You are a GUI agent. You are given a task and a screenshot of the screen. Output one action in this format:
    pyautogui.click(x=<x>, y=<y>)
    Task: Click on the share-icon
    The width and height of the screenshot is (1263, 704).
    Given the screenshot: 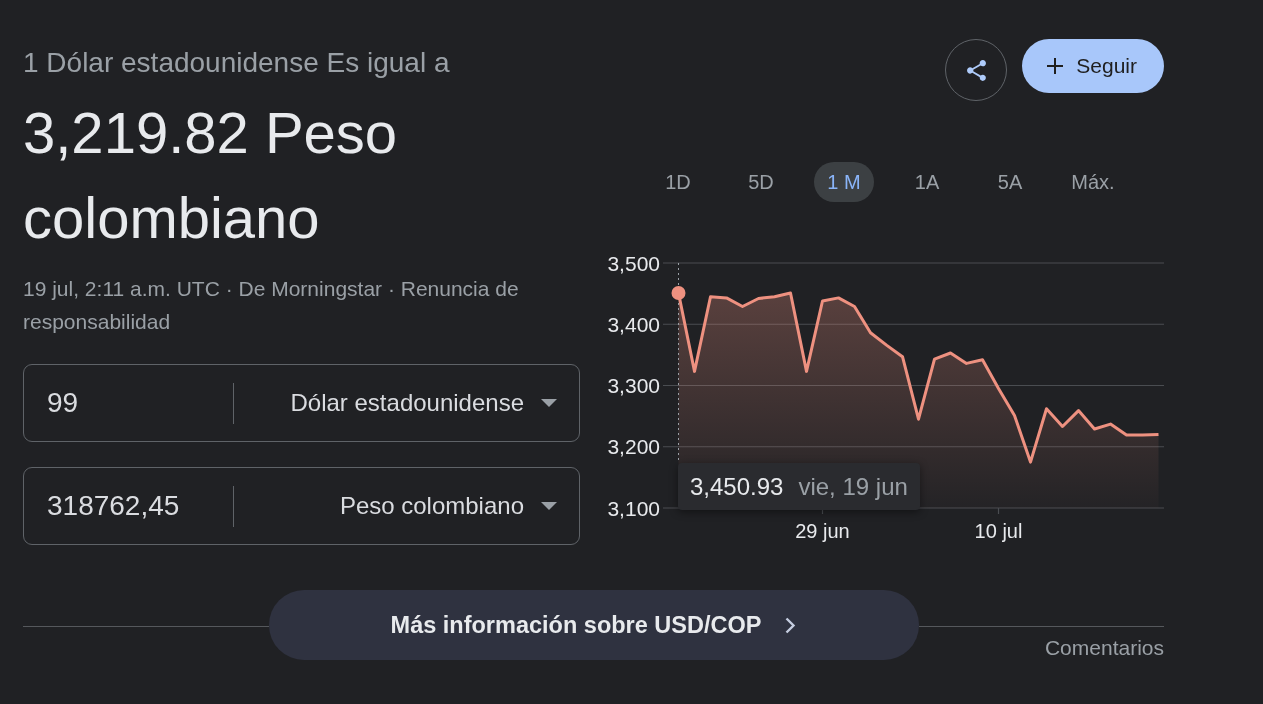 What is the action you would take?
    pyautogui.click(x=976, y=70)
    